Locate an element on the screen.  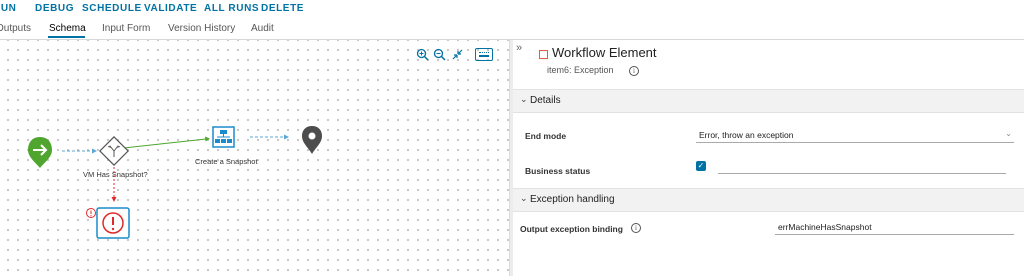
output-exception-binding-value: errMachineHasSnapshot is located at coordinates (825, 227).